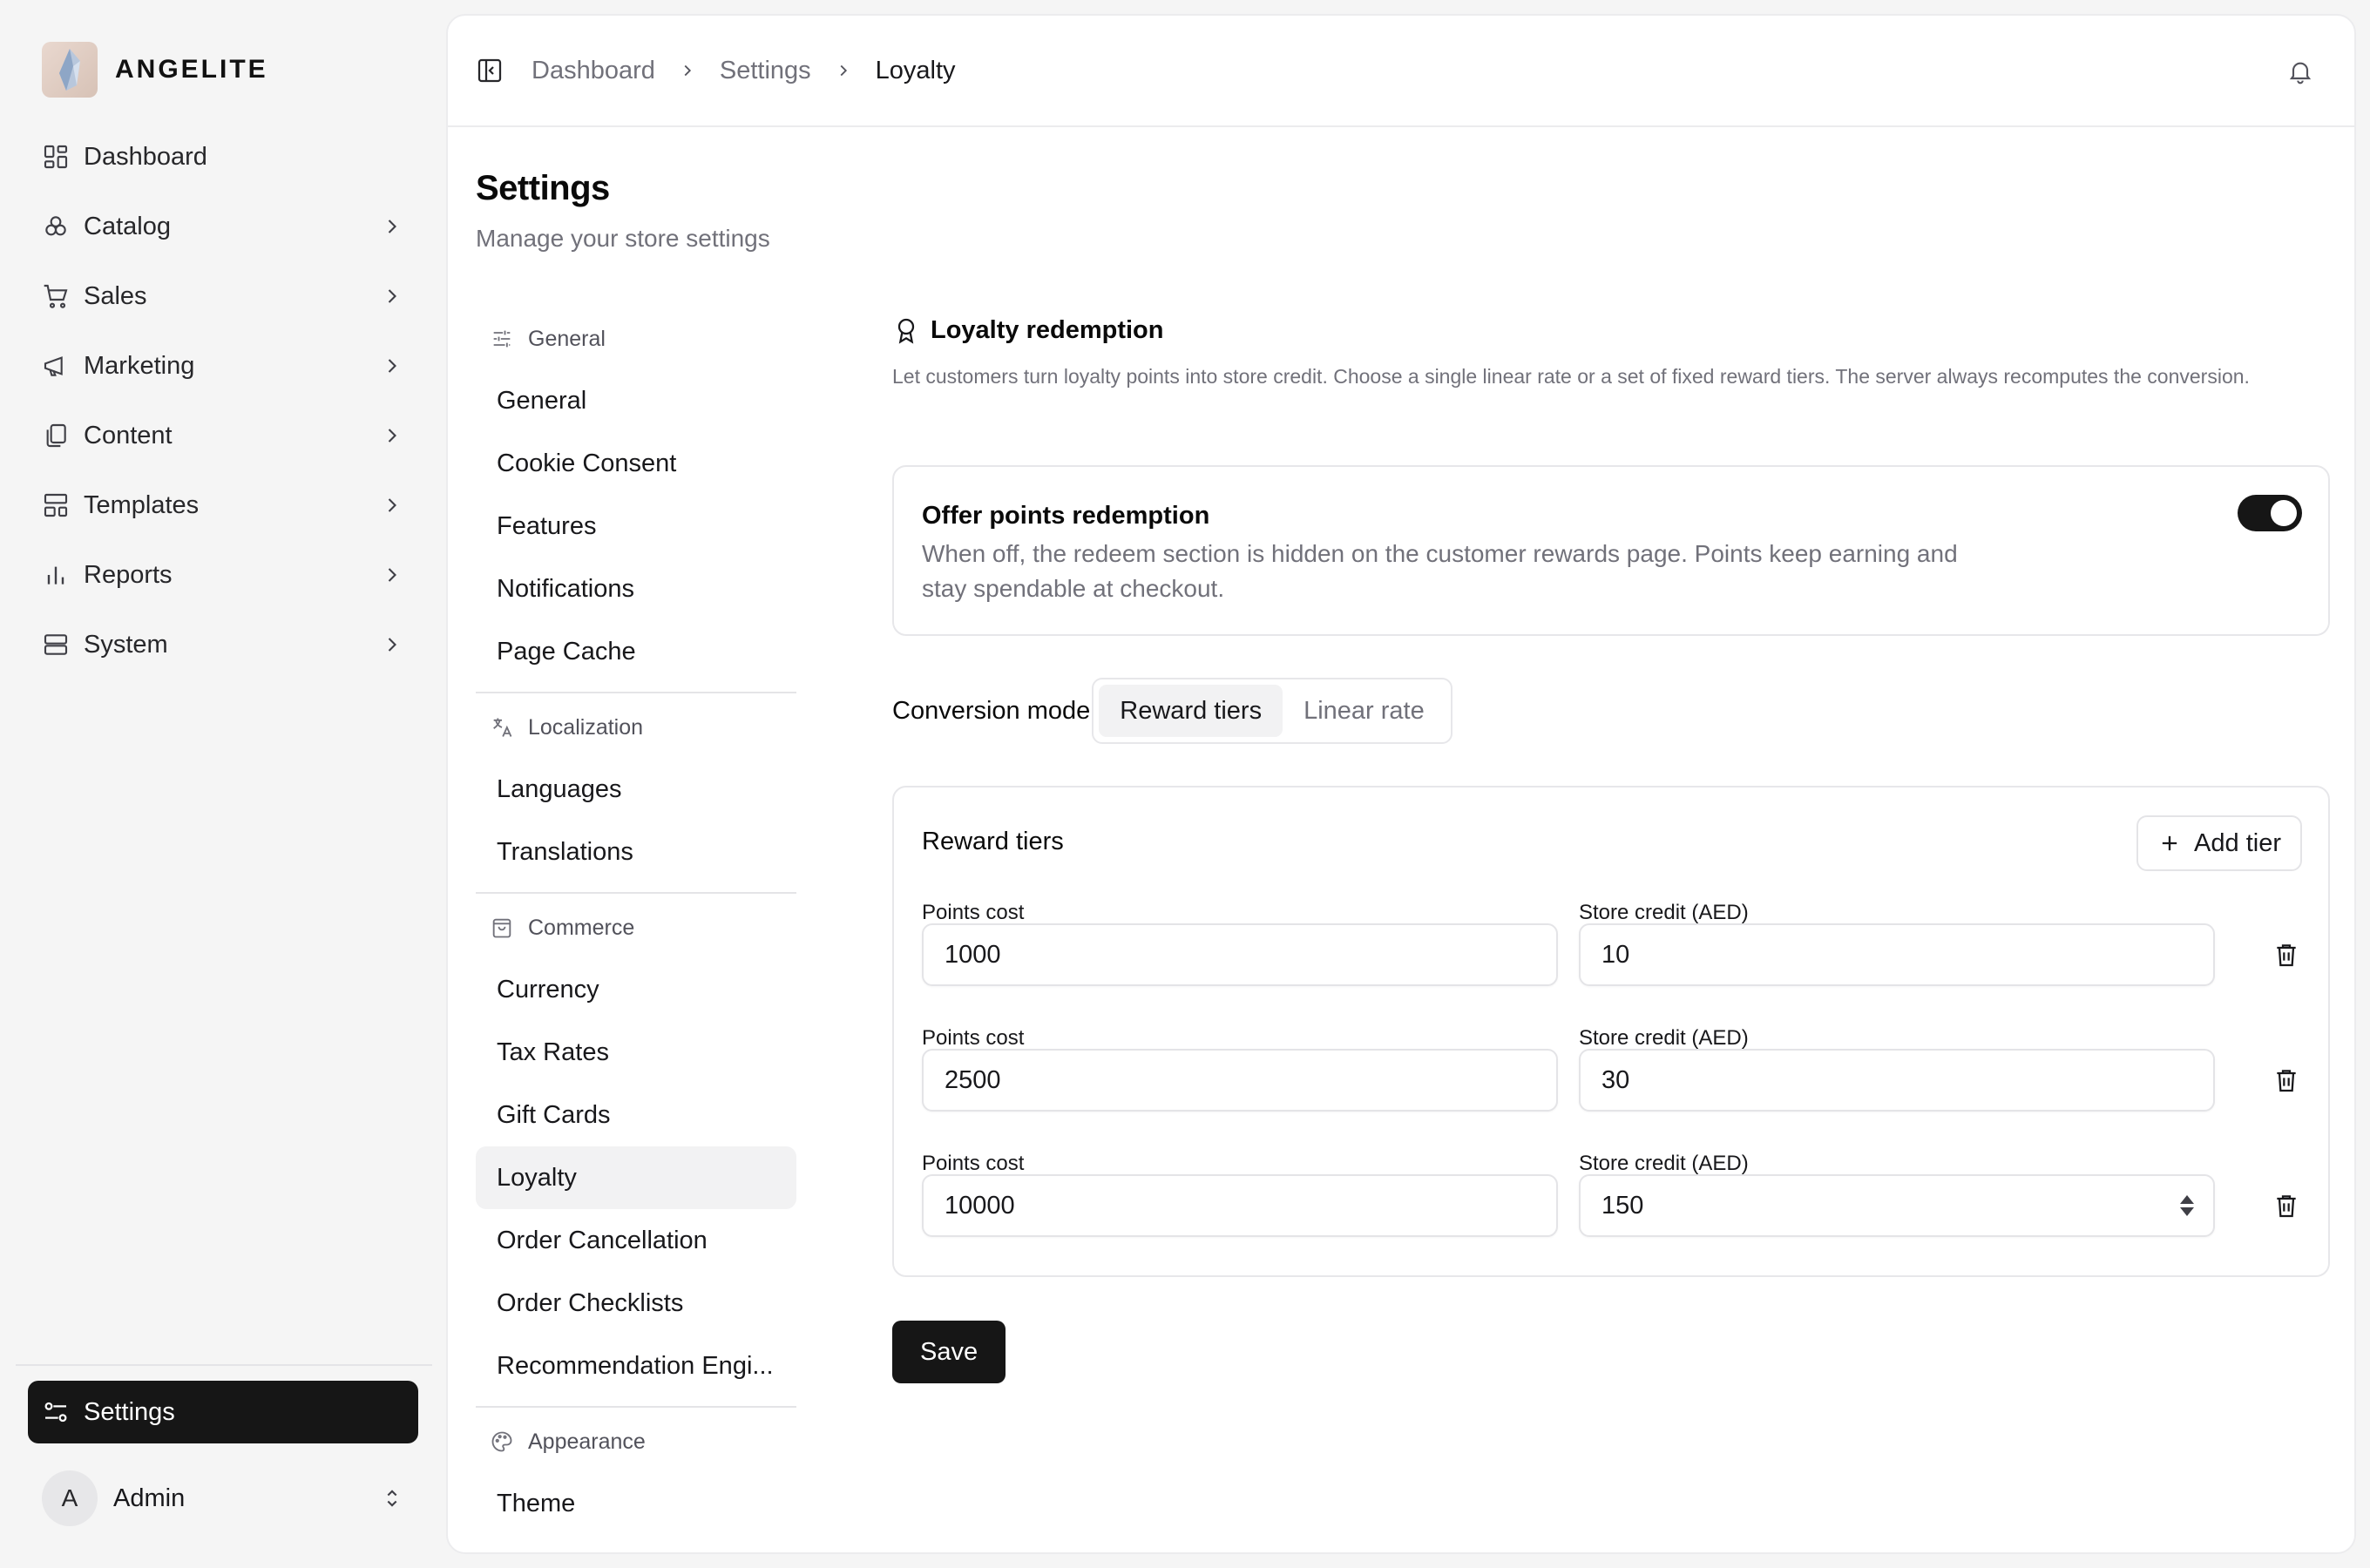 The image size is (2370, 1568). Describe the element at coordinates (56, 296) in the screenshot. I see `cart-icon` at that location.